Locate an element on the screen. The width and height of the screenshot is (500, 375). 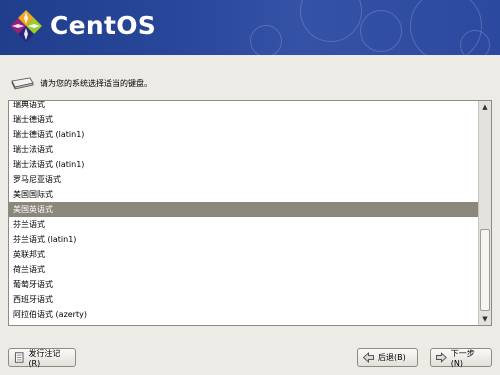
list-item: 芬兰语式 is located at coordinates (243, 224).